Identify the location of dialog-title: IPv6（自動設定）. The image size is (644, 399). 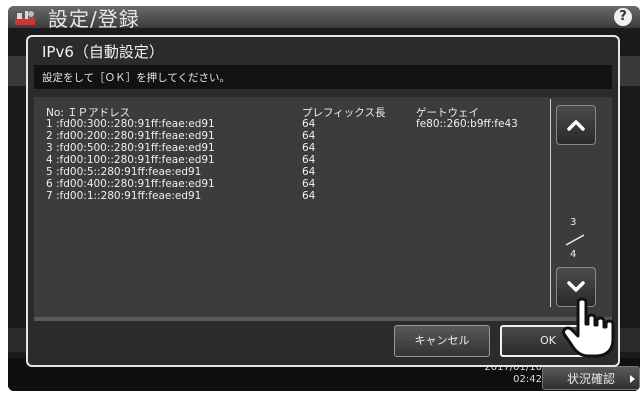
(103, 52).